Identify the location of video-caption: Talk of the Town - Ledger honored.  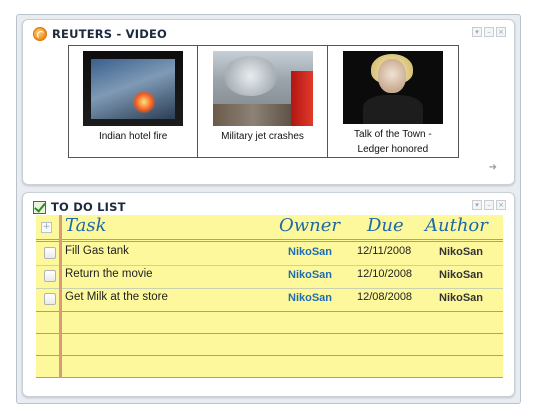
(393, 142).